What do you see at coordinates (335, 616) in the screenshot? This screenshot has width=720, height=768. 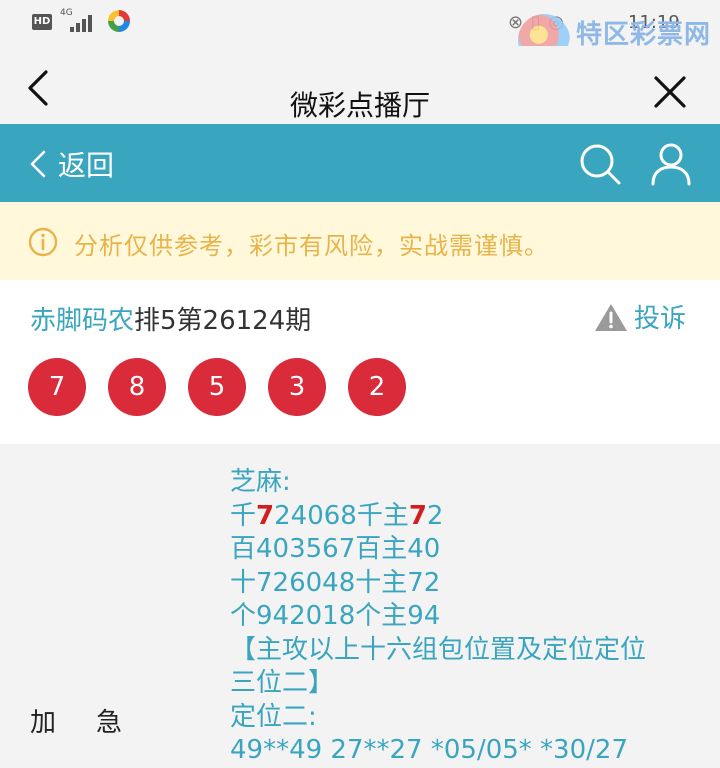 I see `post-line-text: 个942018个主94` at bounding box center [335, 616].